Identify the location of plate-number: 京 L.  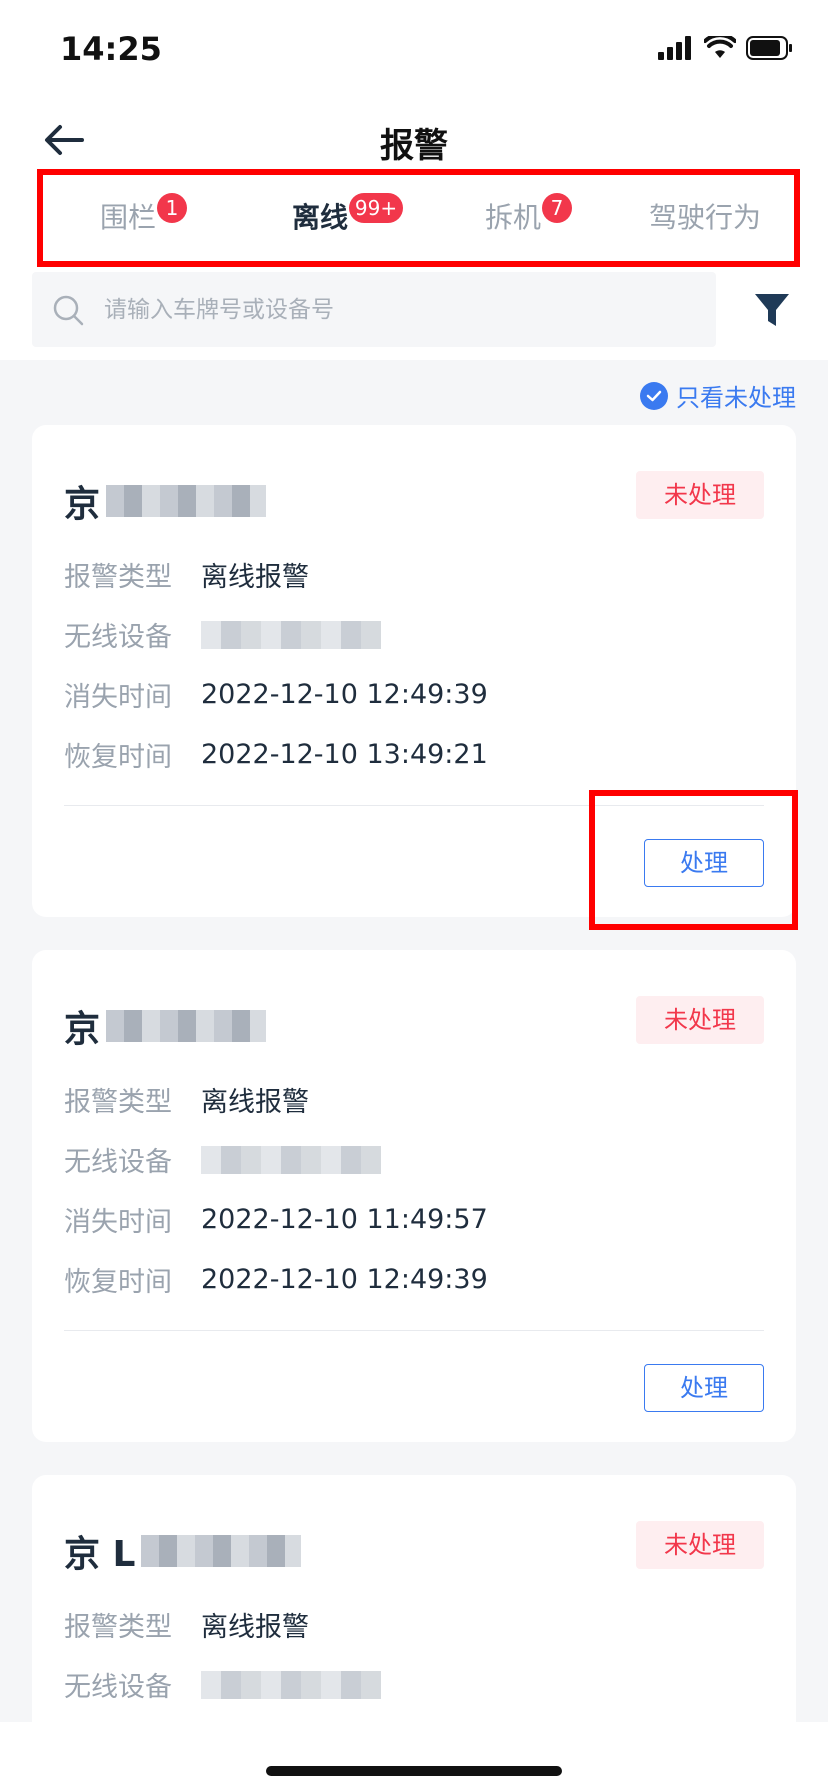
(183, 1551).